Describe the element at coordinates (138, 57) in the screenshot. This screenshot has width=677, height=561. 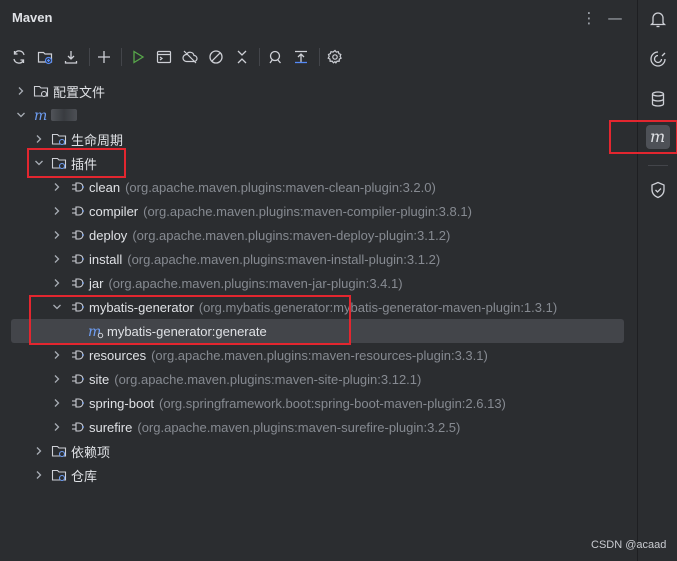
I see `run-icon` at that location.